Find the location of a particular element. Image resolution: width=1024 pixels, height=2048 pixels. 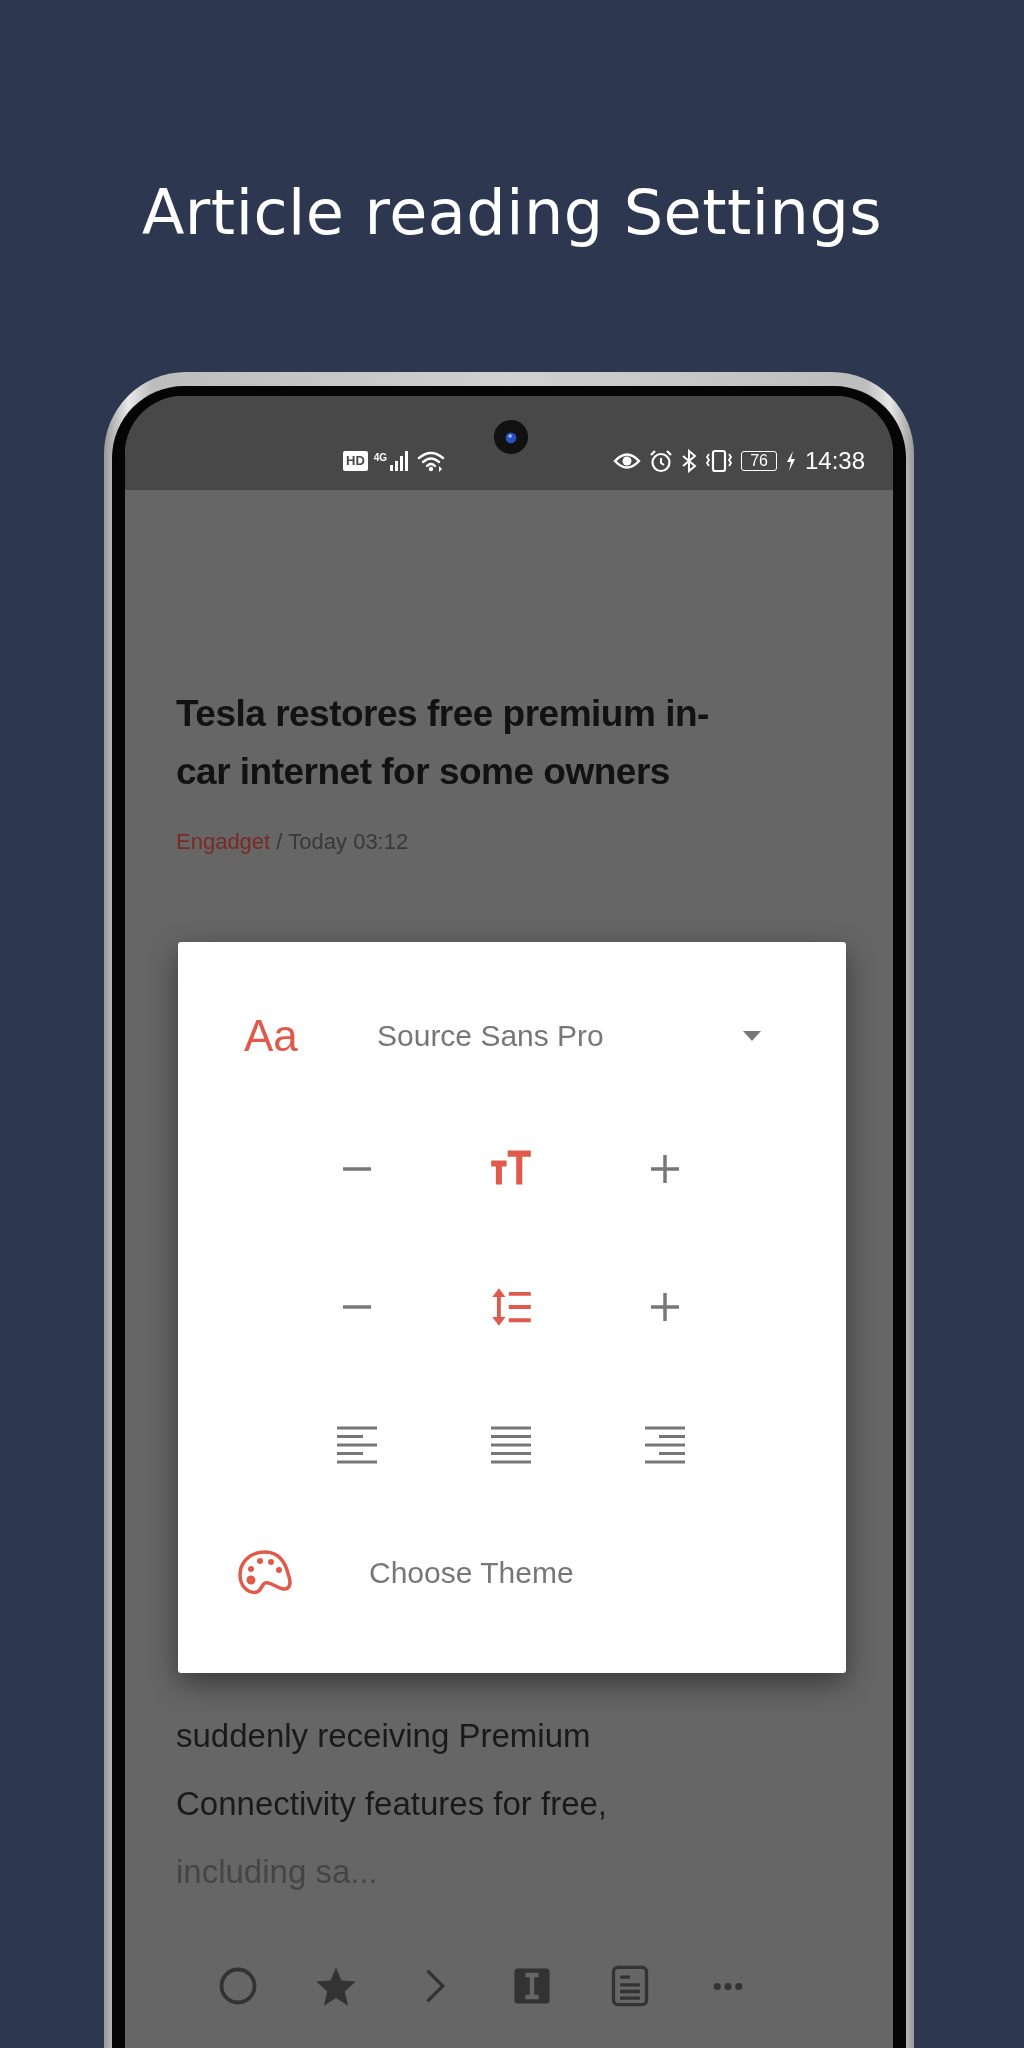

charging-icon is located at coordinates (790, 461).